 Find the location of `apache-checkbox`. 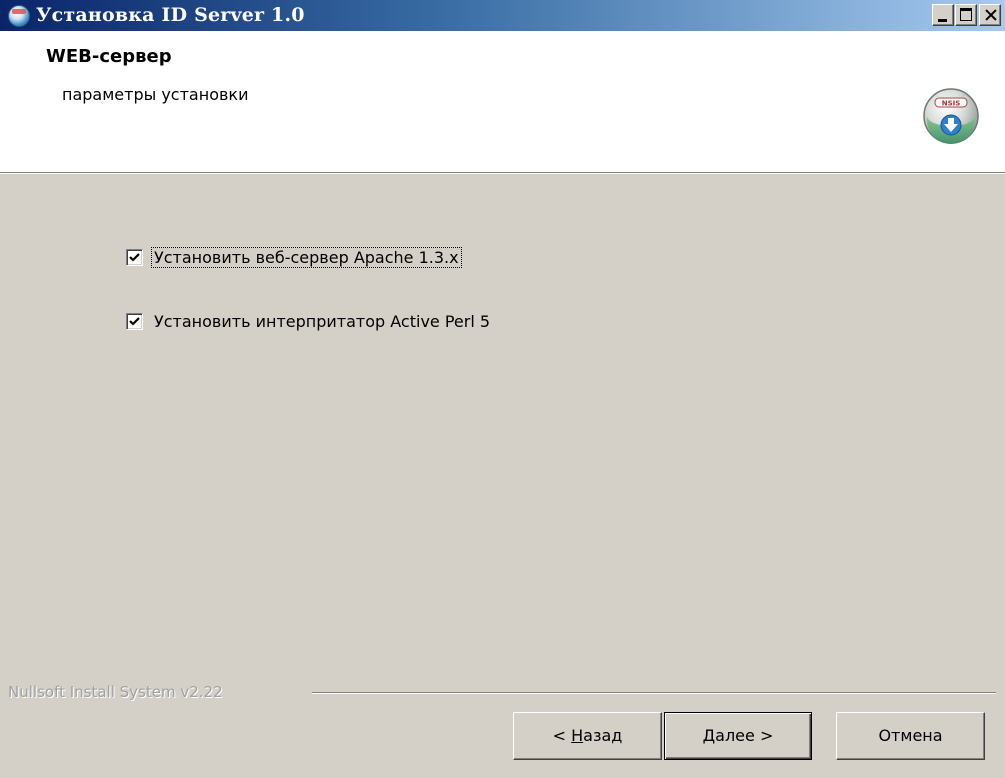

apache-checkbox is located at coordinates (134, 257).